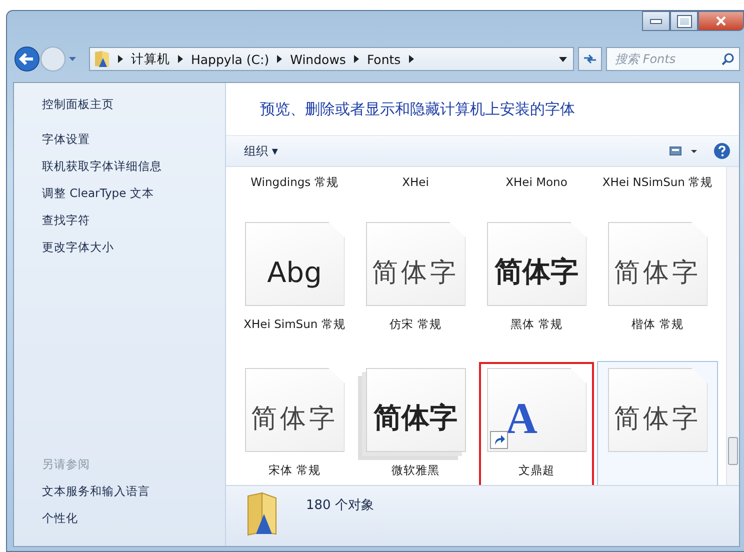  I want to click on font-name: XHei Mono, so click(537, 182).